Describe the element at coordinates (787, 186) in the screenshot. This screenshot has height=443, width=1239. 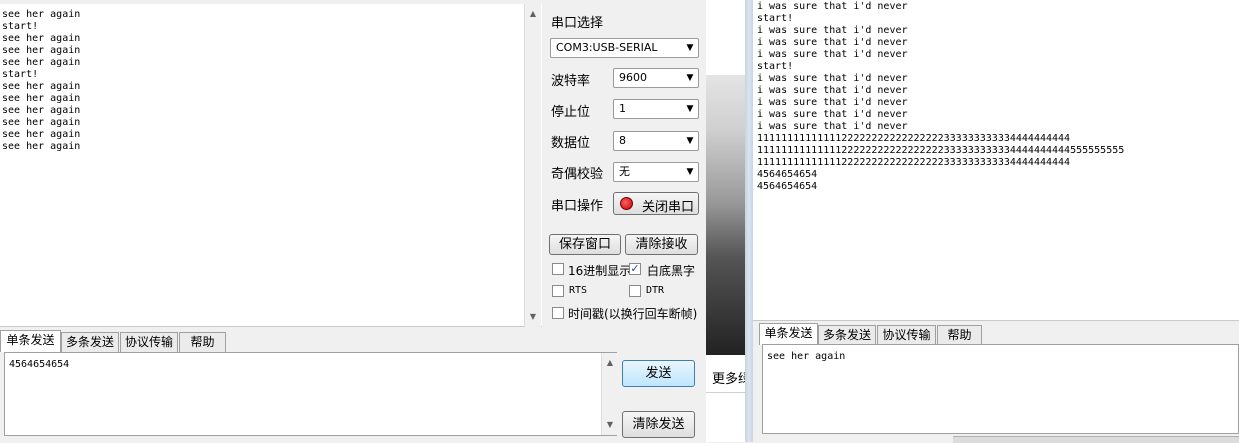
I see `log-line: 4564654654` at that location.